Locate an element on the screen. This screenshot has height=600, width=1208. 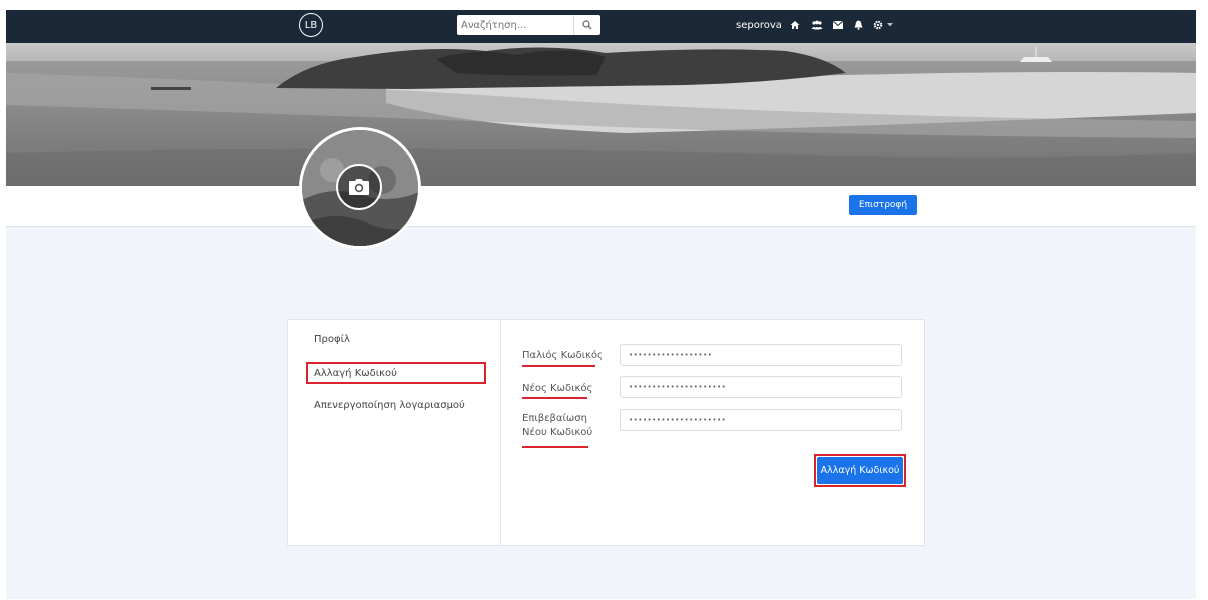
envelope-icon is located at coordinates (838, 25).